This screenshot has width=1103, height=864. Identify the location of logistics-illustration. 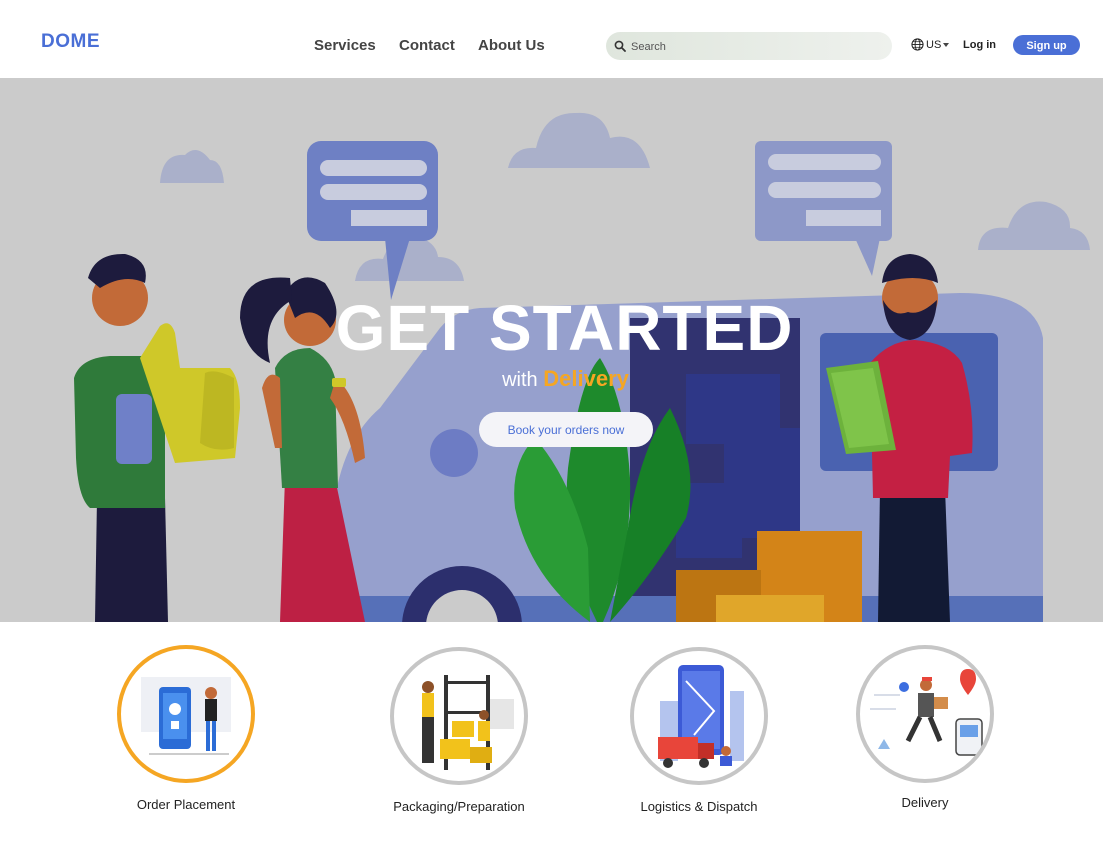
(701, 716).